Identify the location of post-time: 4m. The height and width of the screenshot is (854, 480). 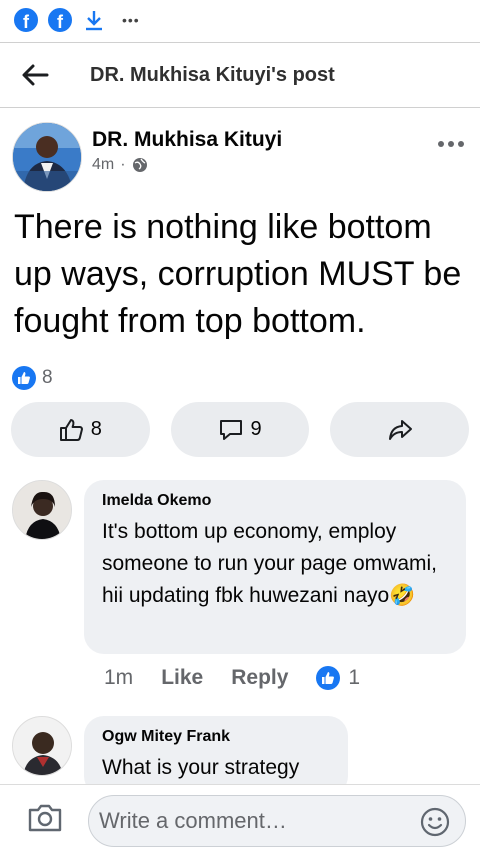
(103, 164).